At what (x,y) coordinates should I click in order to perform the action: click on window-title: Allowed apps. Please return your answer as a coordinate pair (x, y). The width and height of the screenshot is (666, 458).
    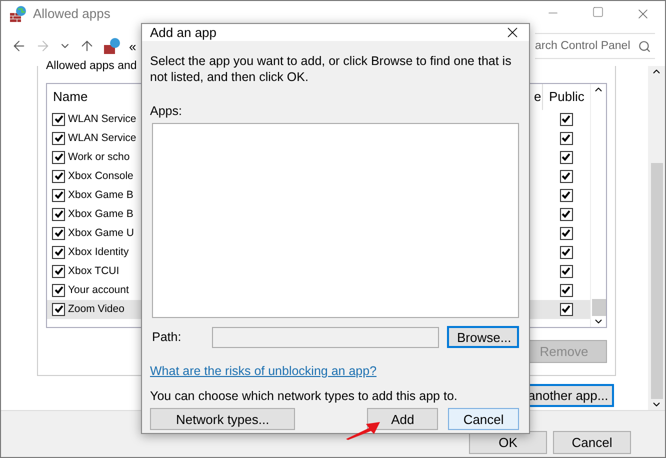
    Looking at the image, I should click on (72, 14).